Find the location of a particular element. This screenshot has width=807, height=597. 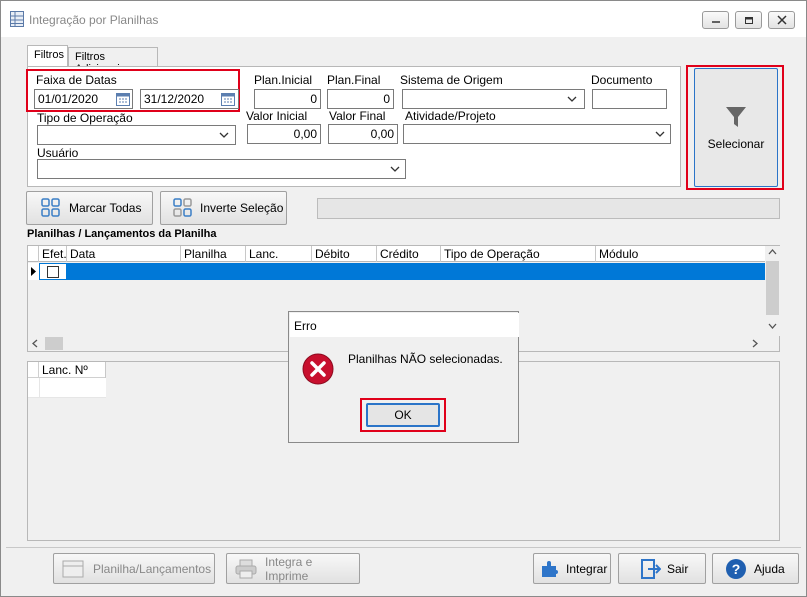

date-to-value: 31/12/2020 is located at coordinates (174, 99).